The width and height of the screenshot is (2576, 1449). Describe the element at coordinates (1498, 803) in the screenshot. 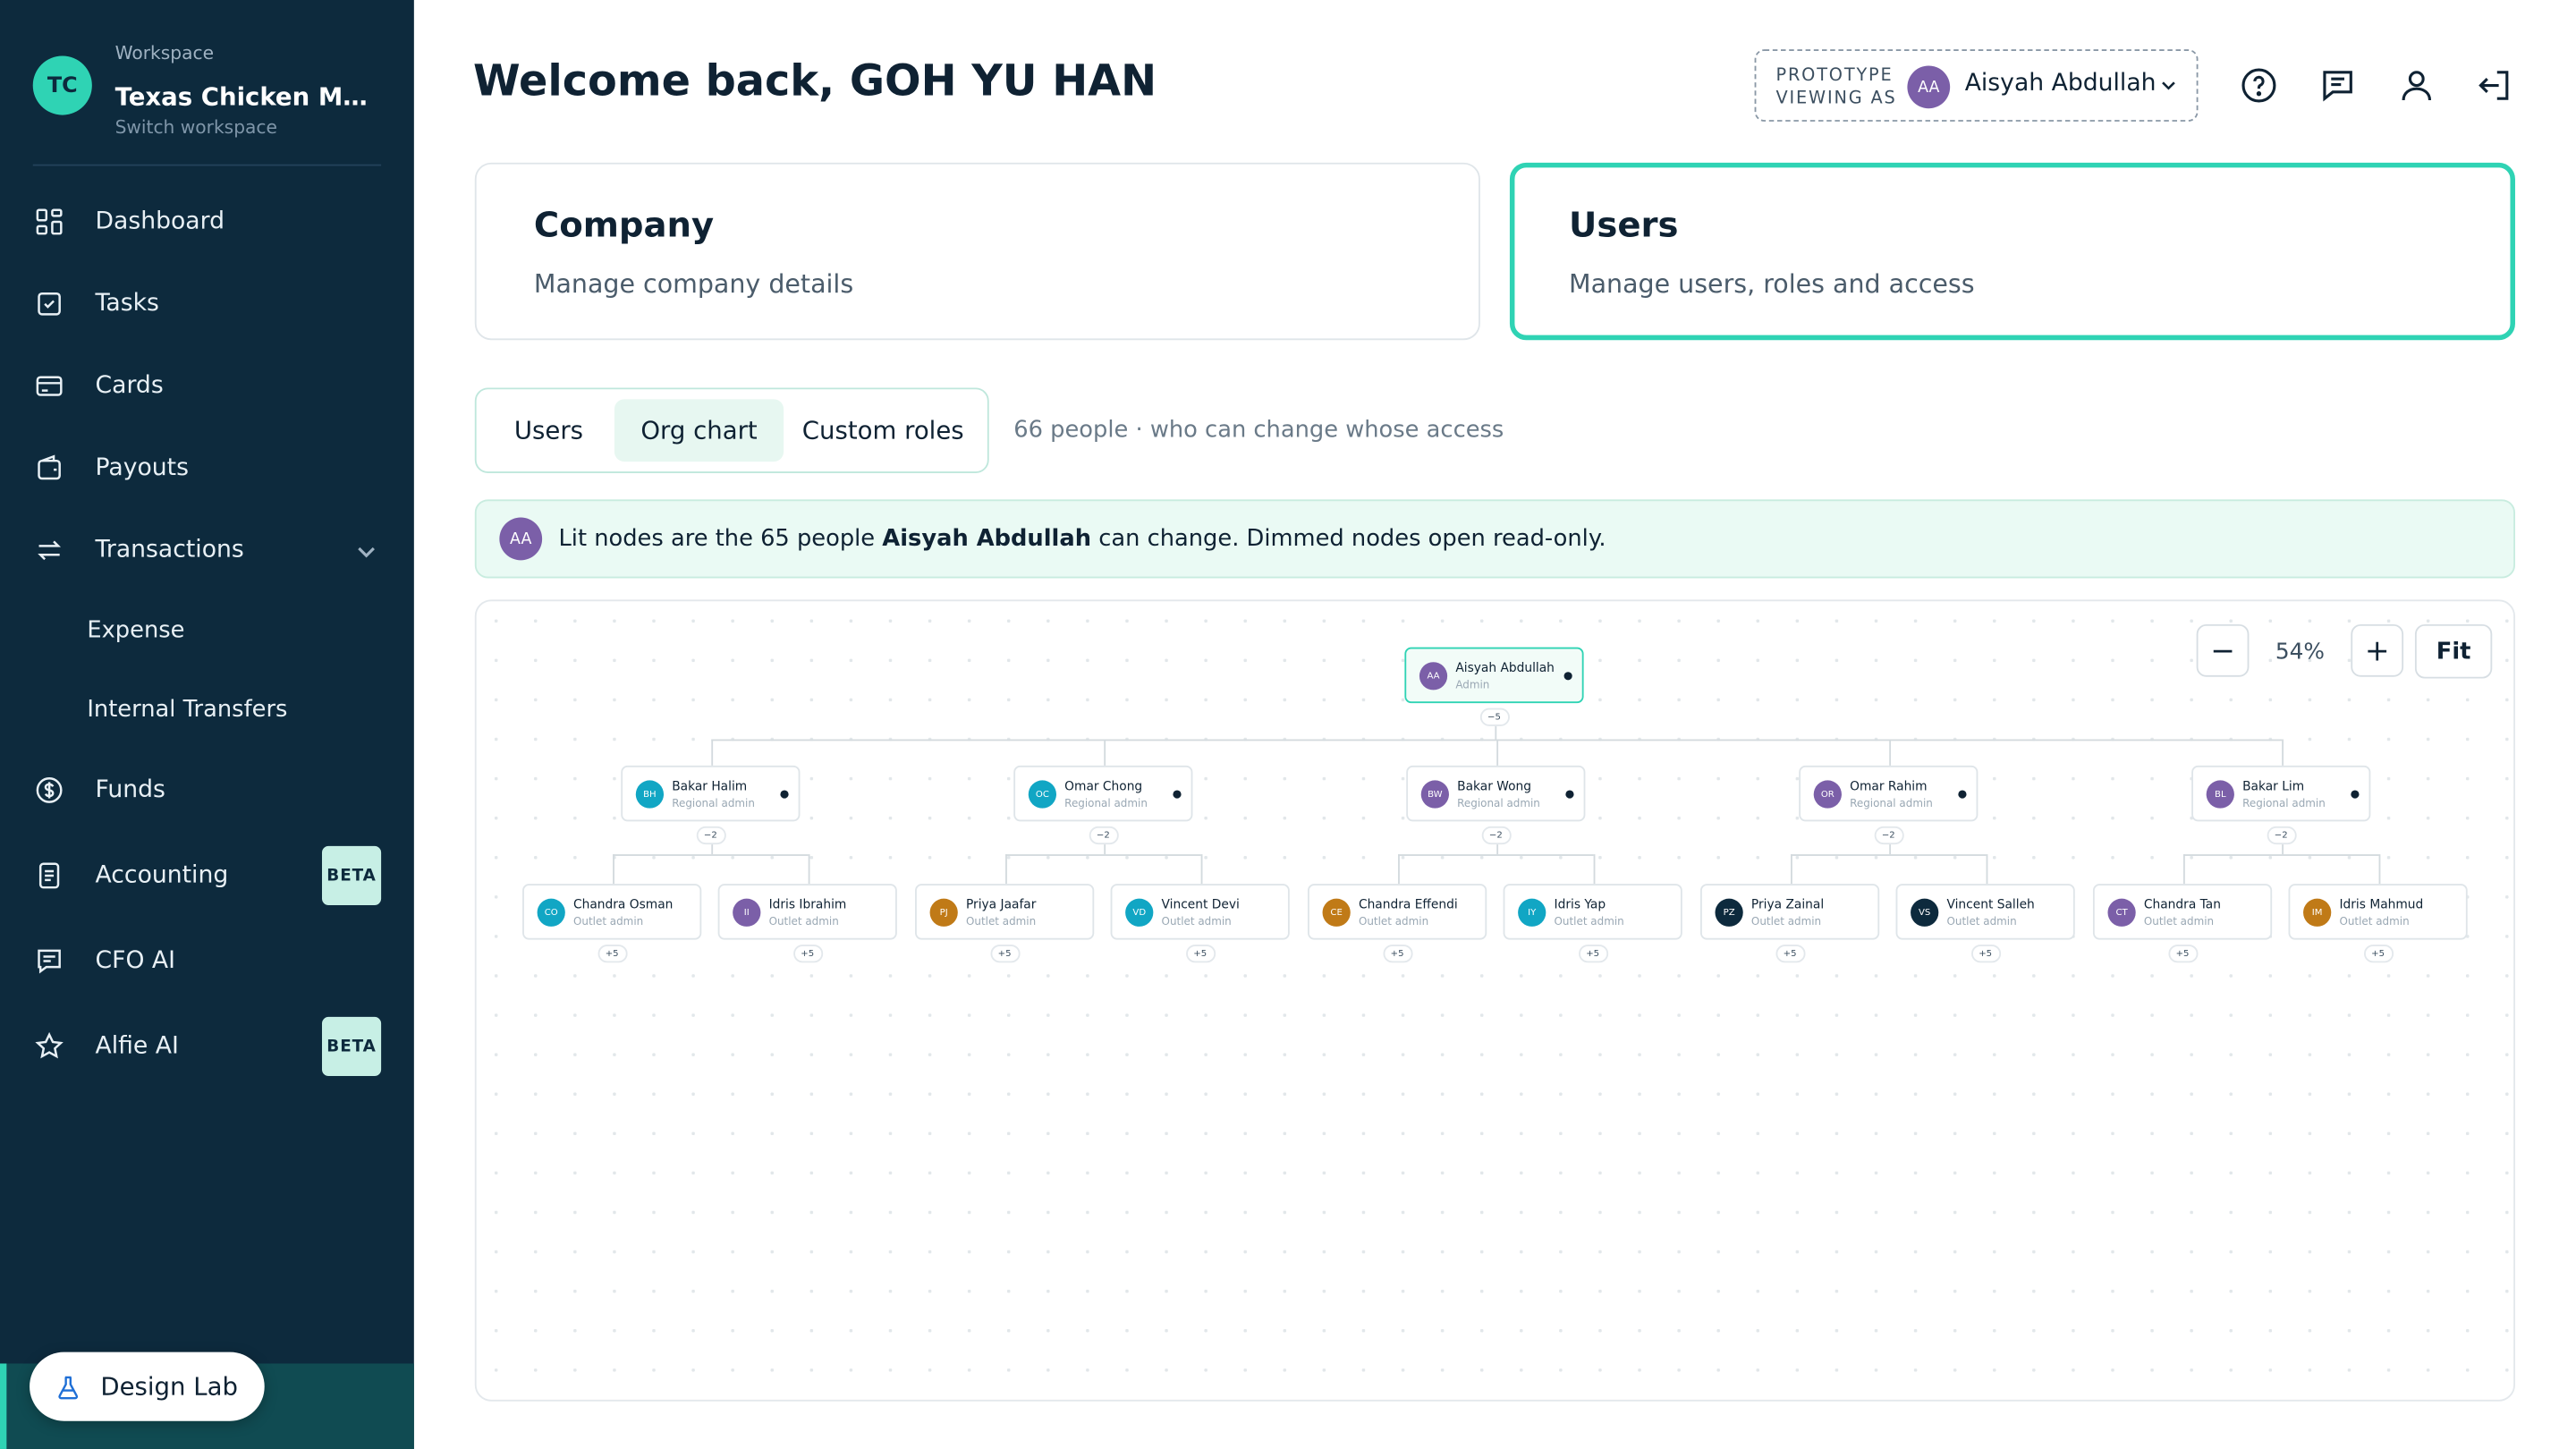

I see `org-node-role: Regional admin` at that location.